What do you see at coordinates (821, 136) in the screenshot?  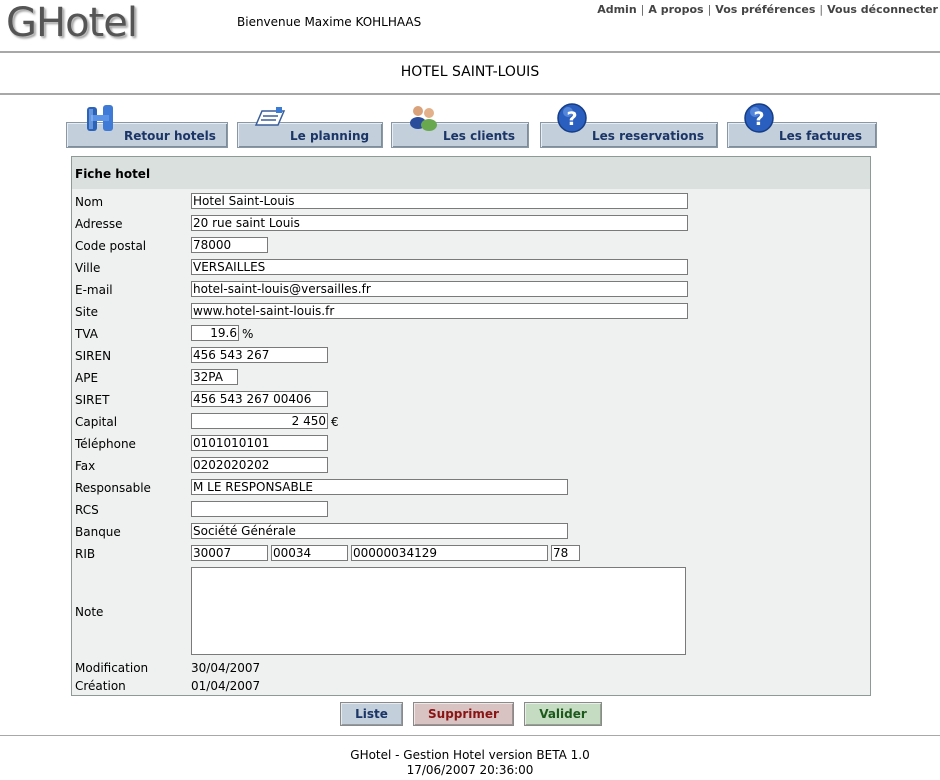 I see `nav-label: Les factures` at bounding box center [821, 136].